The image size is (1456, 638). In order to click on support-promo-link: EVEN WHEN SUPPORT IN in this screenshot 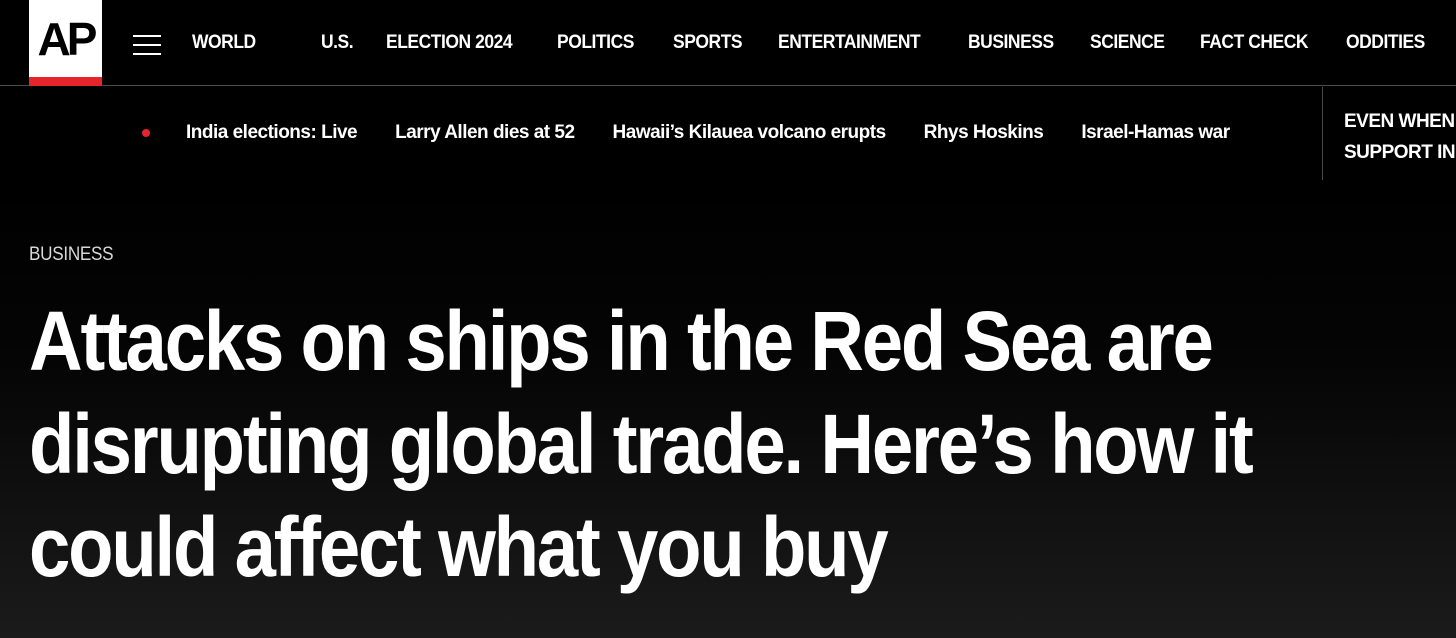, I will do `click(1400, 137)`.